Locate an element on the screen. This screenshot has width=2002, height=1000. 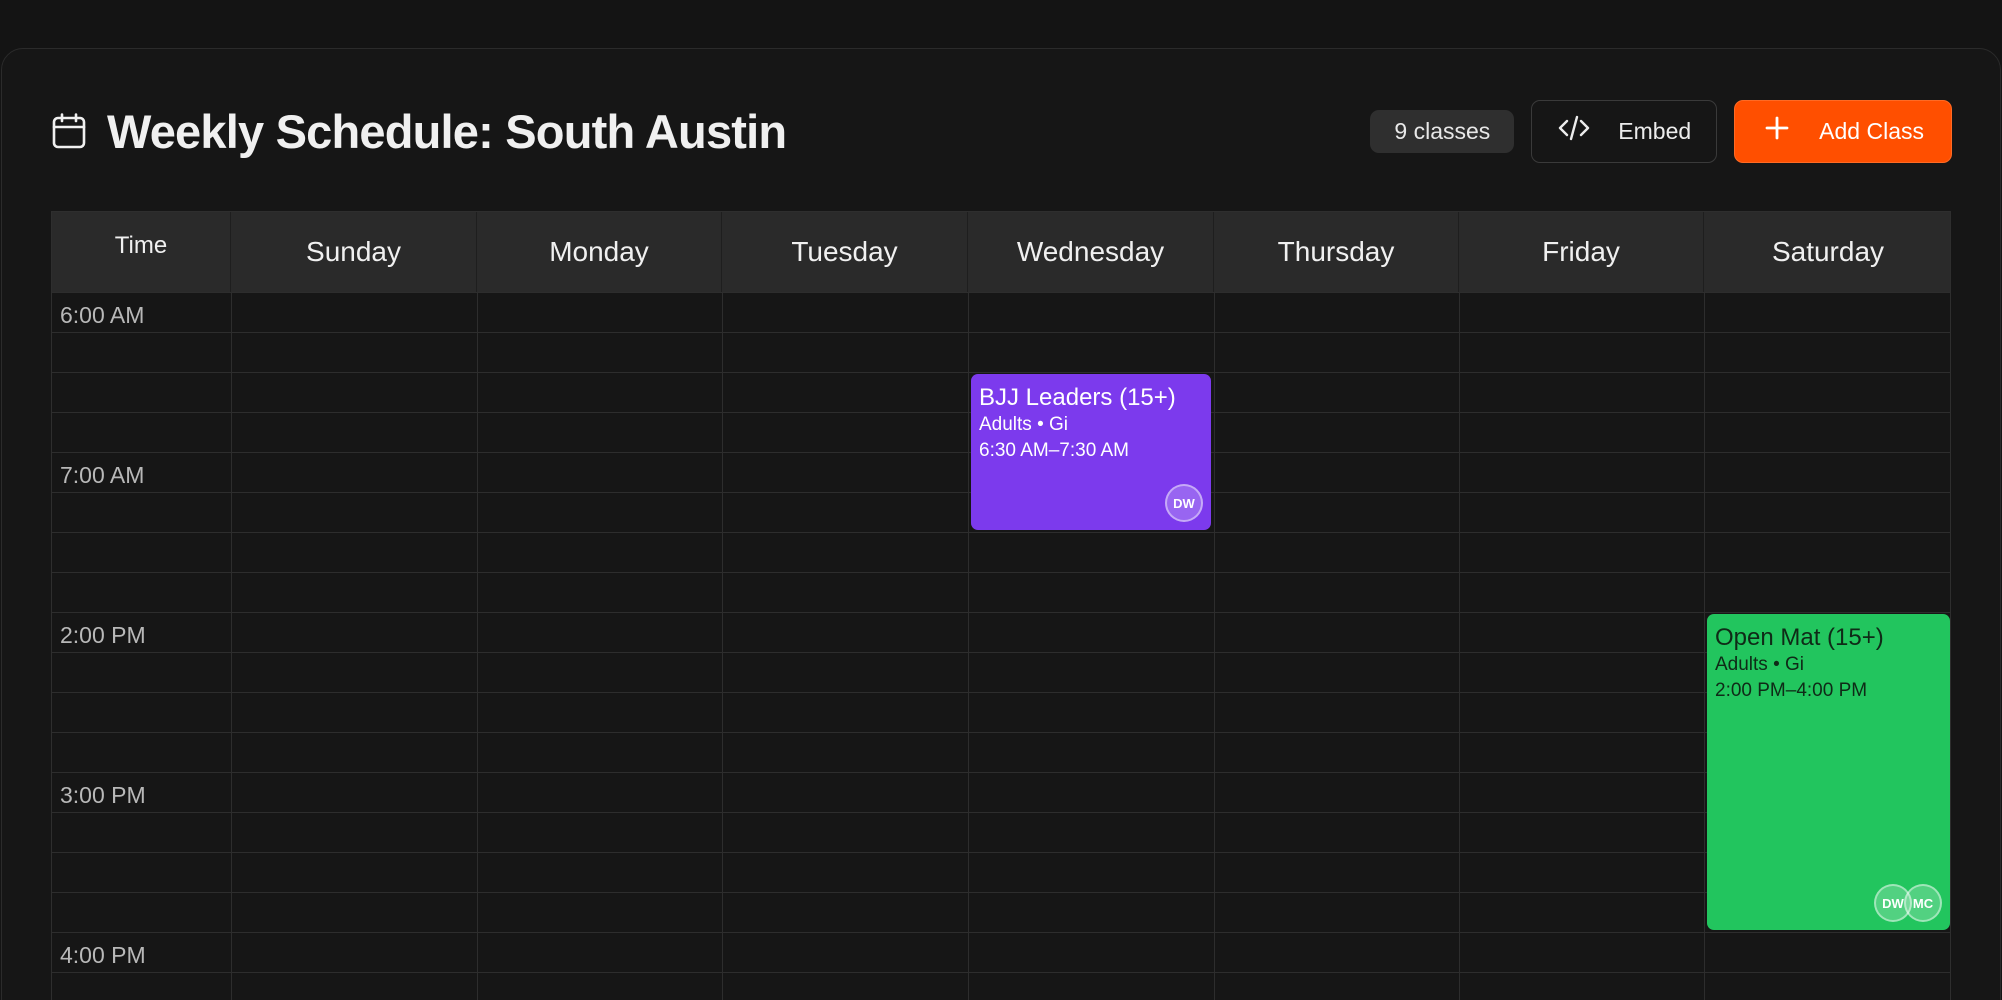
day-header-monday: Monday is located at coordinates (599, 252).